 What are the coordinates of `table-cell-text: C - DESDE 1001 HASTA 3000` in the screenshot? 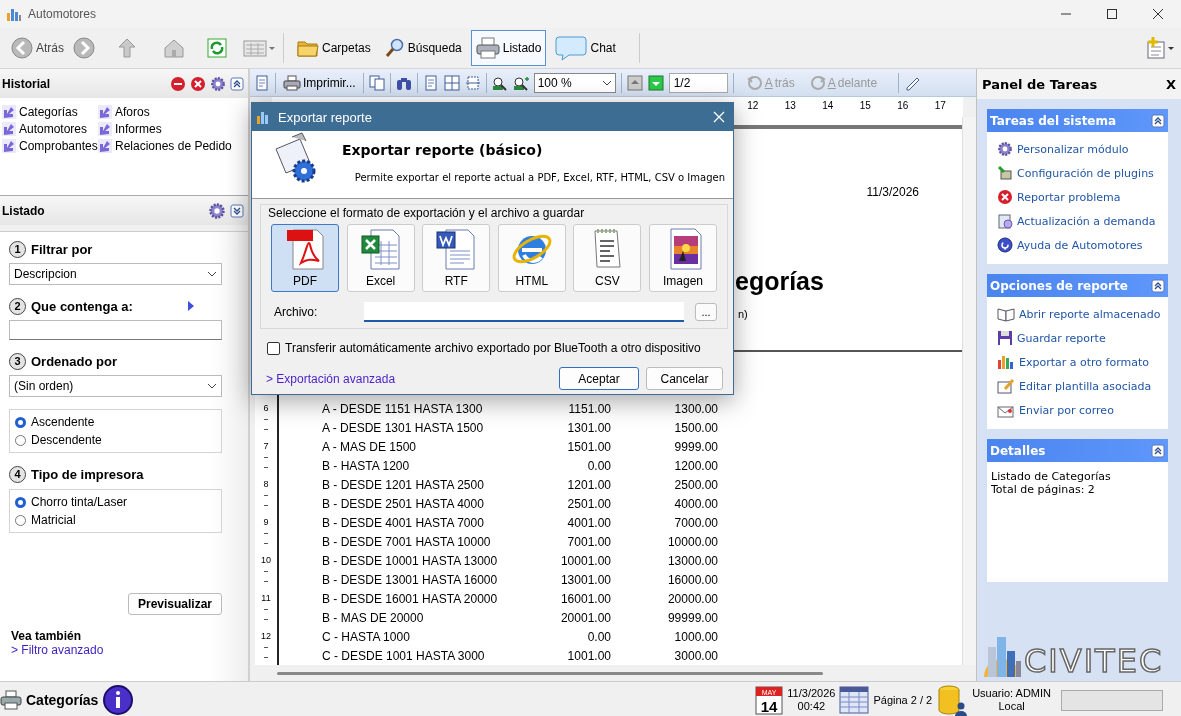 It's located at (404, 655).